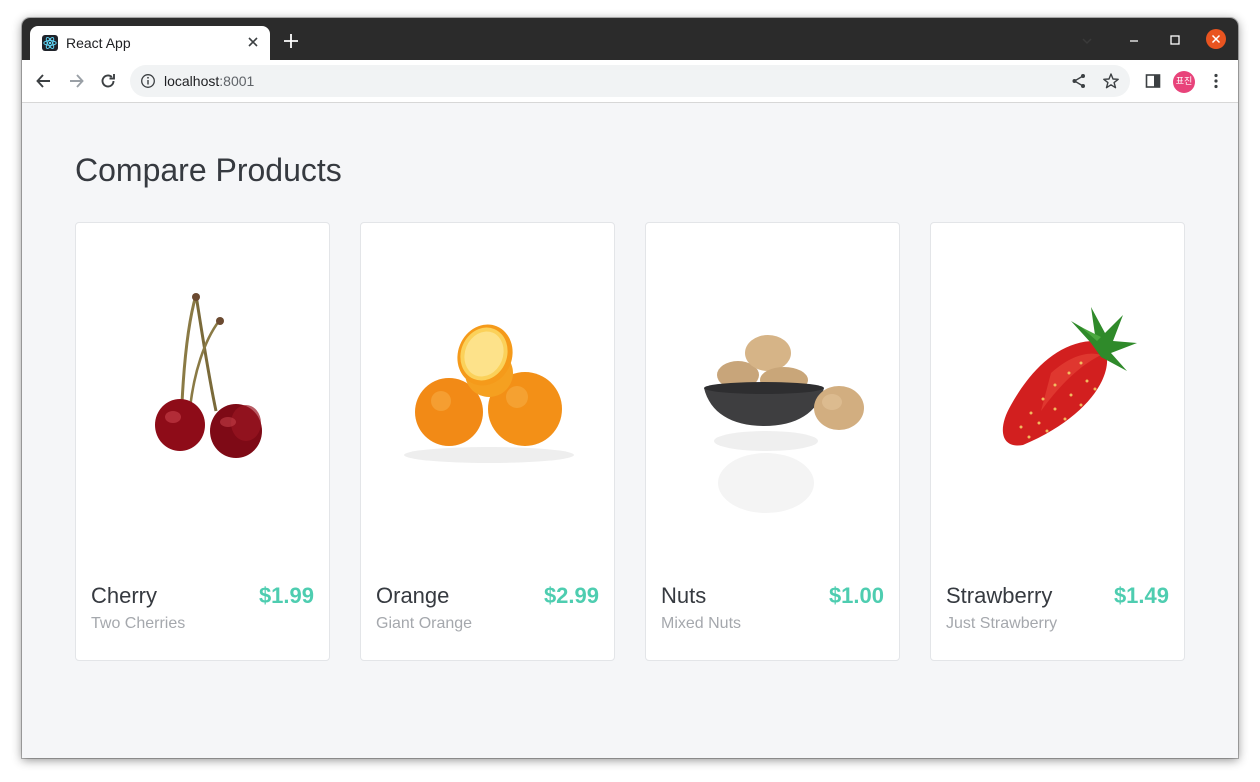 Image resolution: width=1260 pixels, height=782 pixels. I want to click on window-close-button, so click(1216, 39).